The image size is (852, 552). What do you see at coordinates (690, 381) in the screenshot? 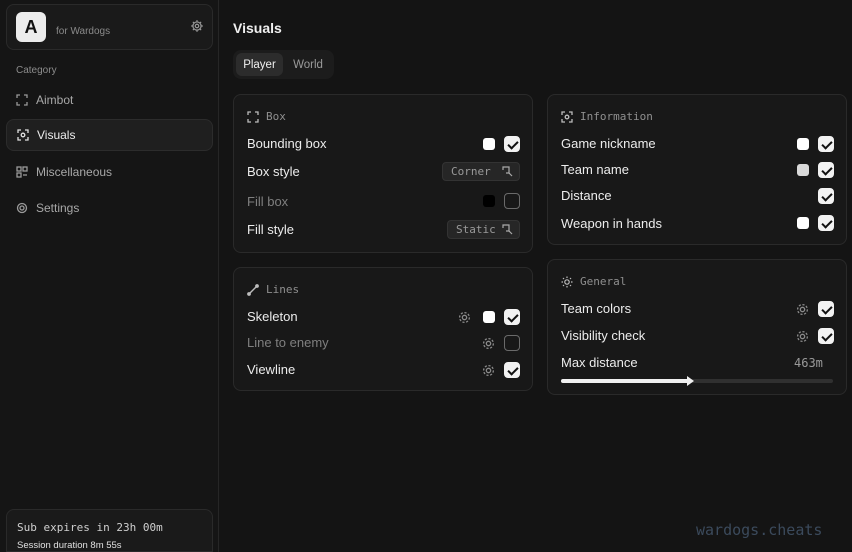
I see `slider-handle` at bounding box center [690, 381].